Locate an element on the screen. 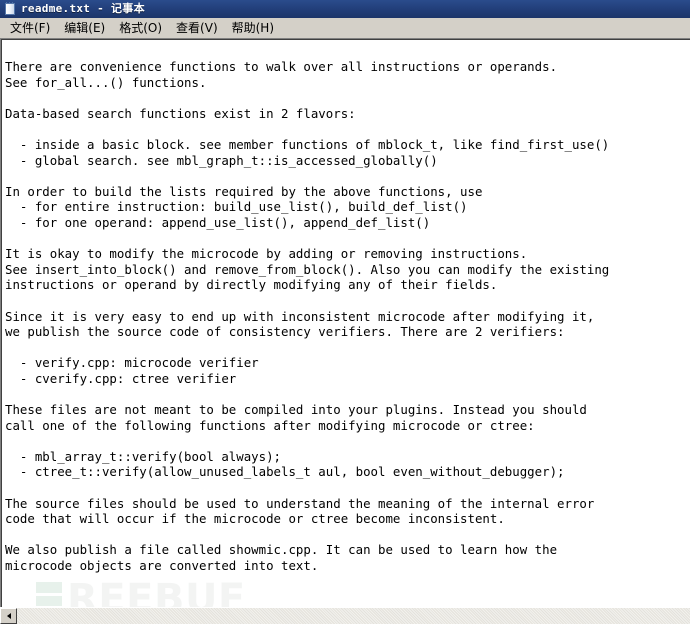 Image resolution: width=690 pixels, height=624 pixels. menu-item-view: 查看(V) is located at coordinates (197, 28).